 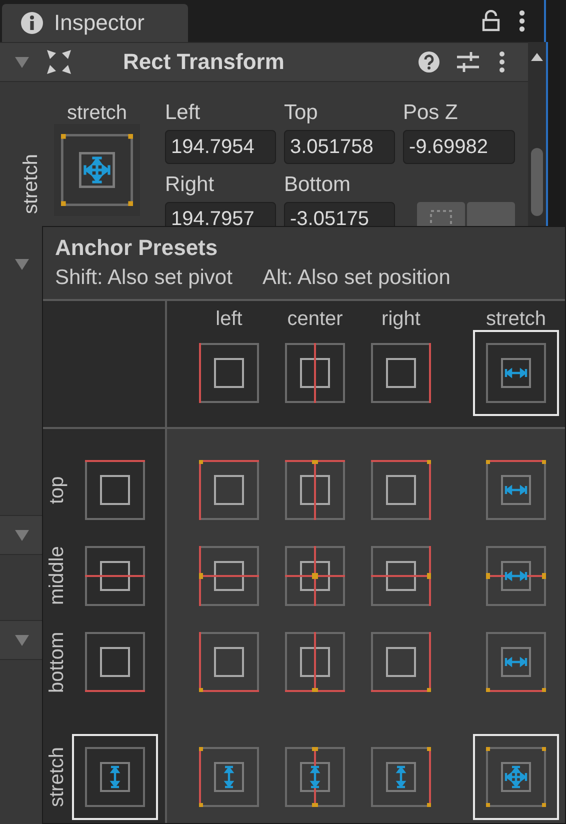 What do you see at coordinates (97, 113) in the screenshot?
I see `horizontal-anchor-label: stretch` at bounding box center [97, 113].